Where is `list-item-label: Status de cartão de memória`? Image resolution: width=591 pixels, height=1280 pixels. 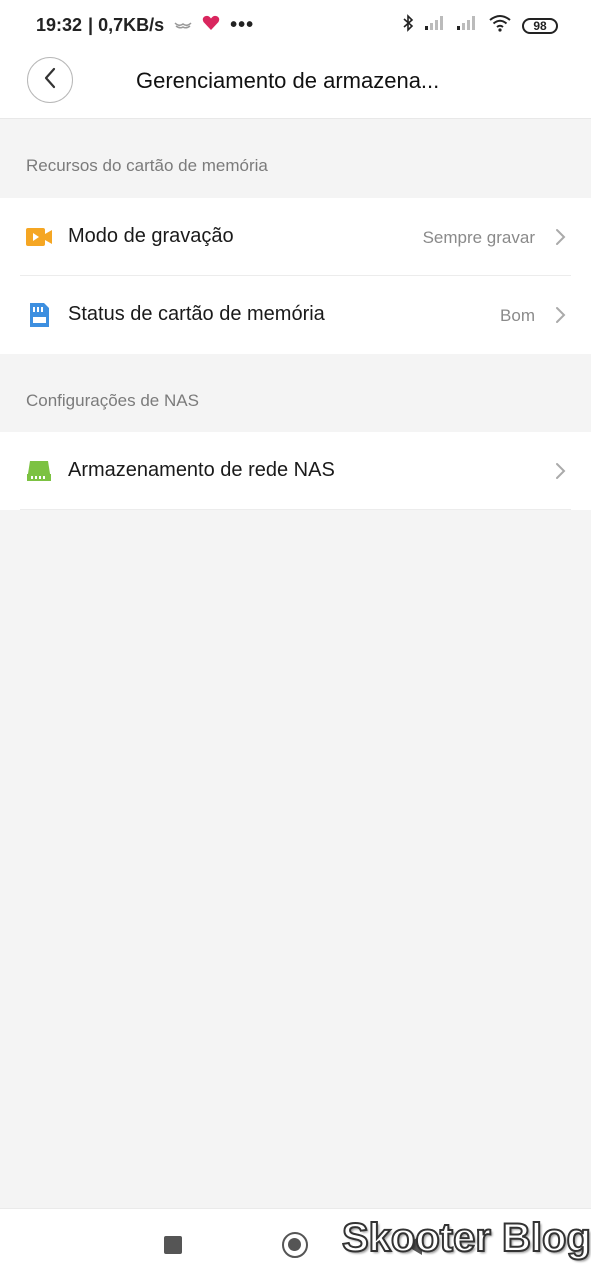 list-item-label: Status de cartão de memória is located at coordinates (196, 314).